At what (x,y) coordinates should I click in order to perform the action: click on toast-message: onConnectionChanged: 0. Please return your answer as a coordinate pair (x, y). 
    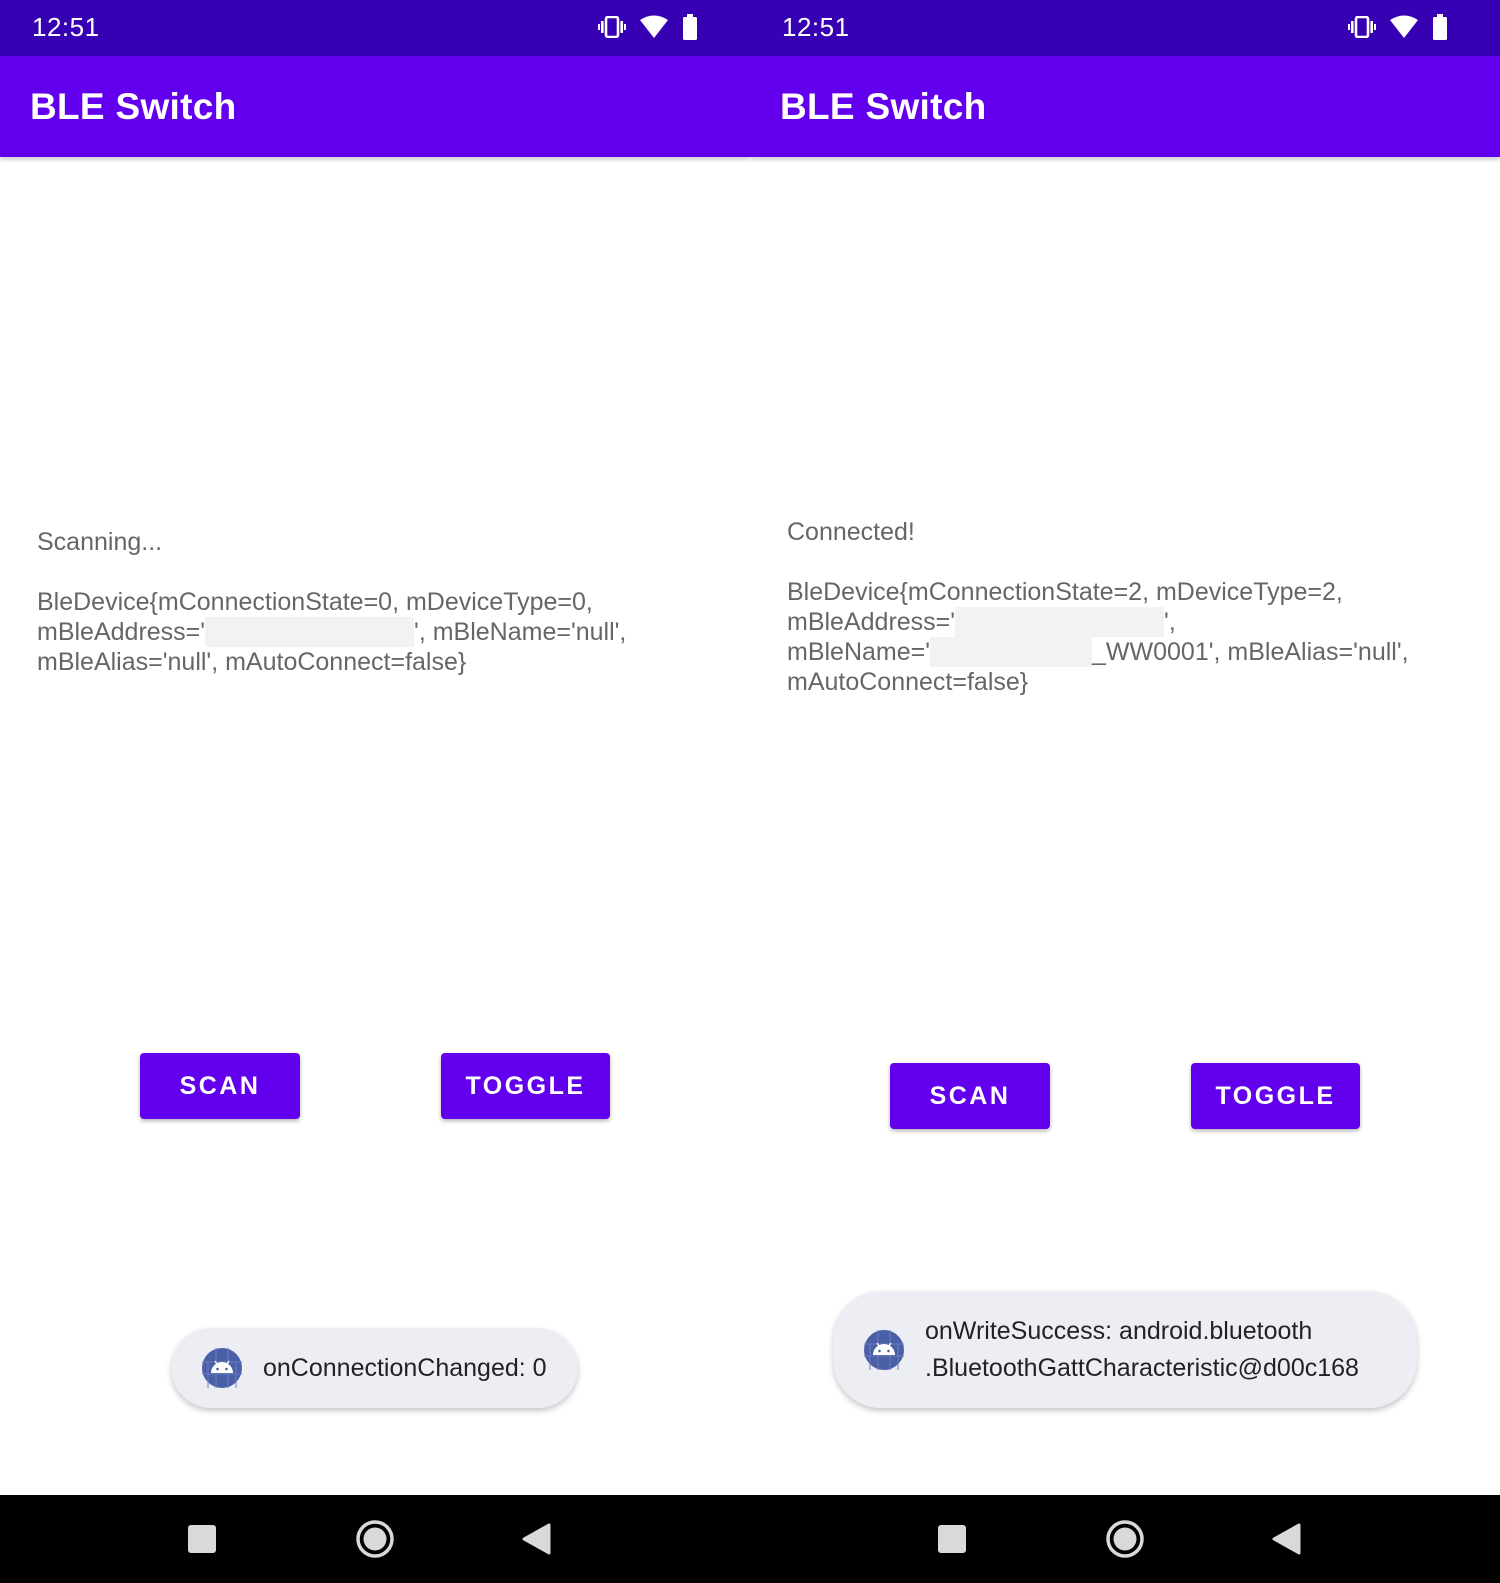
    Looking at the image, I should click on (374, 1368).